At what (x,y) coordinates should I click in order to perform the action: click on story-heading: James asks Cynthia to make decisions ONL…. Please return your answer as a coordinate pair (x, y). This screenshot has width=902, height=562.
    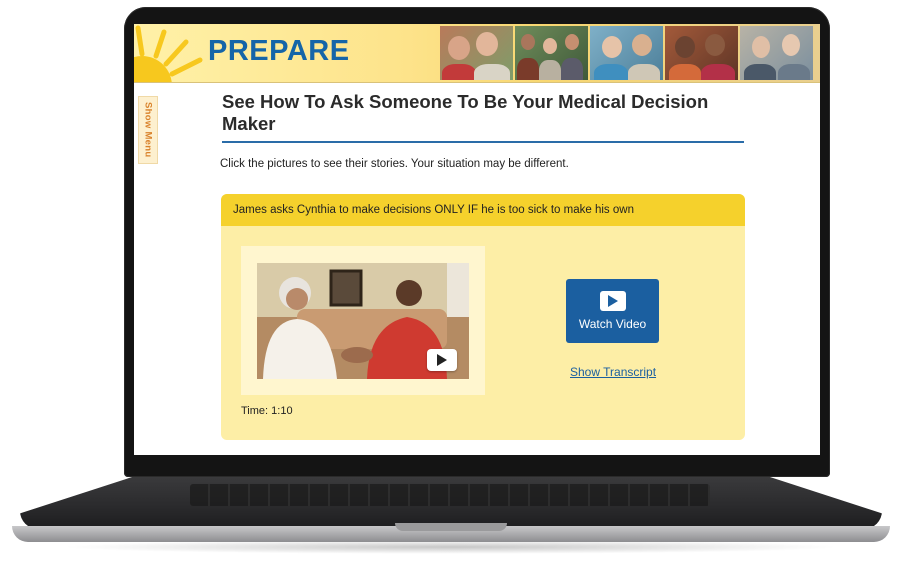
    Looking at the image, I should click on (483, 210).